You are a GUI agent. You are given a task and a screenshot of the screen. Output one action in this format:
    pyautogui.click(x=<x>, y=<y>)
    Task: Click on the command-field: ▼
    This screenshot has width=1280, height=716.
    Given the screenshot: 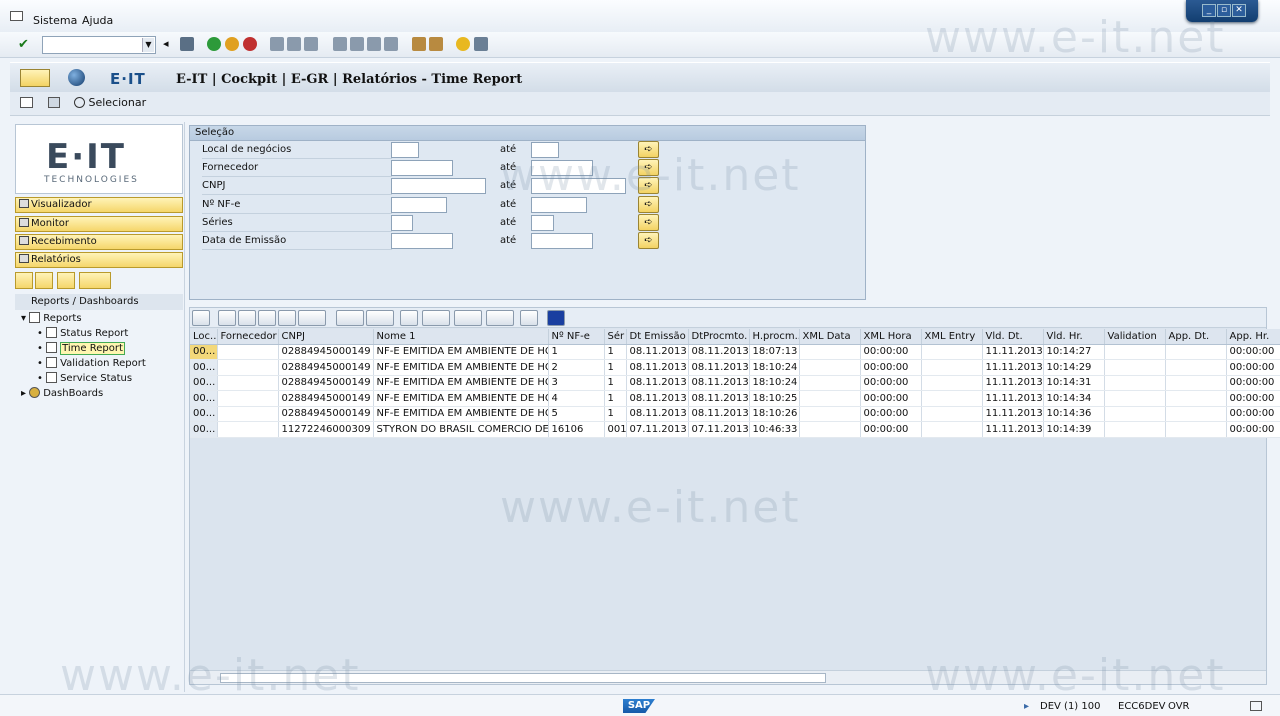 What is the action you would take?
    pyautogui.click(x=99, y=45)
    